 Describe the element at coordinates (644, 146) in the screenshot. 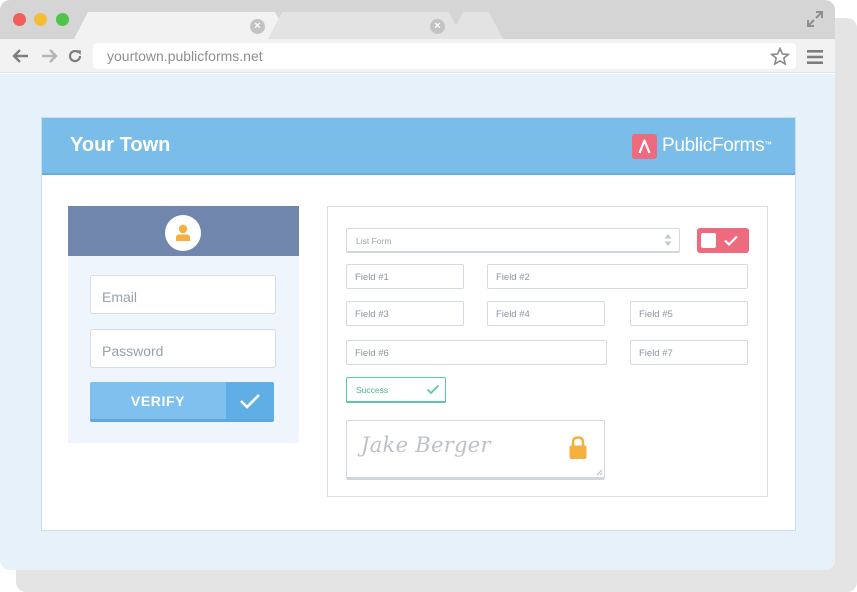

I see `publicforms-logo-icon` at that location.